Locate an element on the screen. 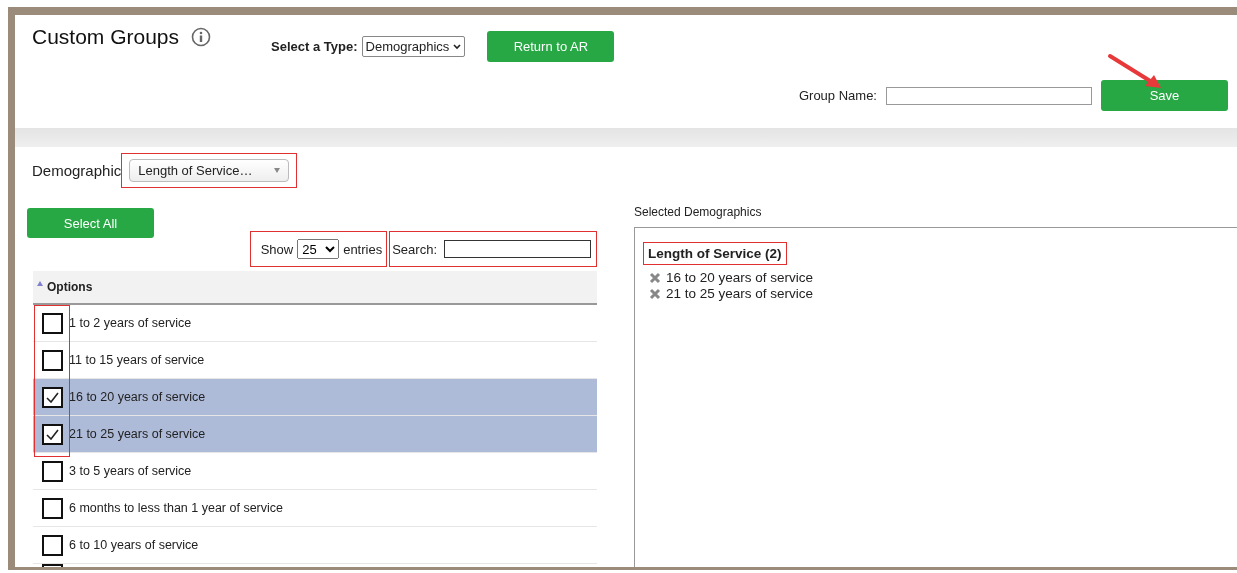 Image resolution: width=1237 pixels, height=573 pixels. option-label: 16 to 20 years of service is located at coordinates (137, 397).